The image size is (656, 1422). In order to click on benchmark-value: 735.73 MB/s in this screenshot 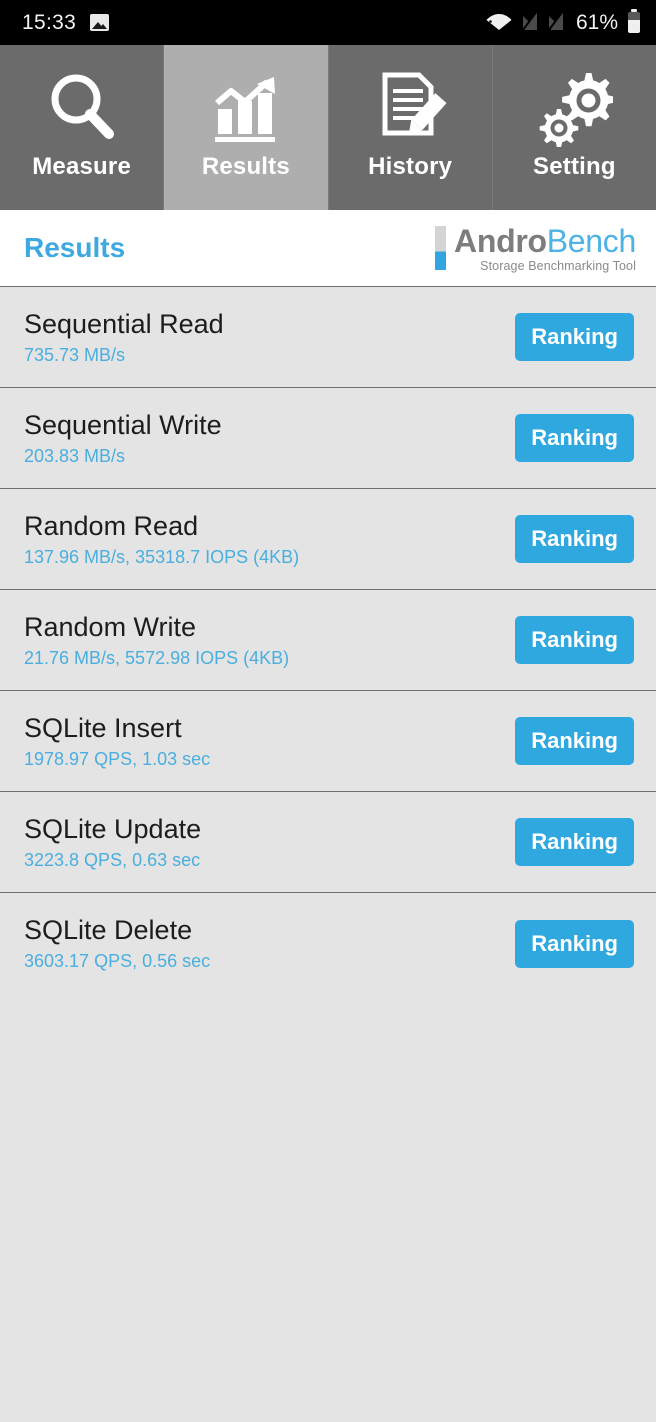, I will do `click(75, 354)`.